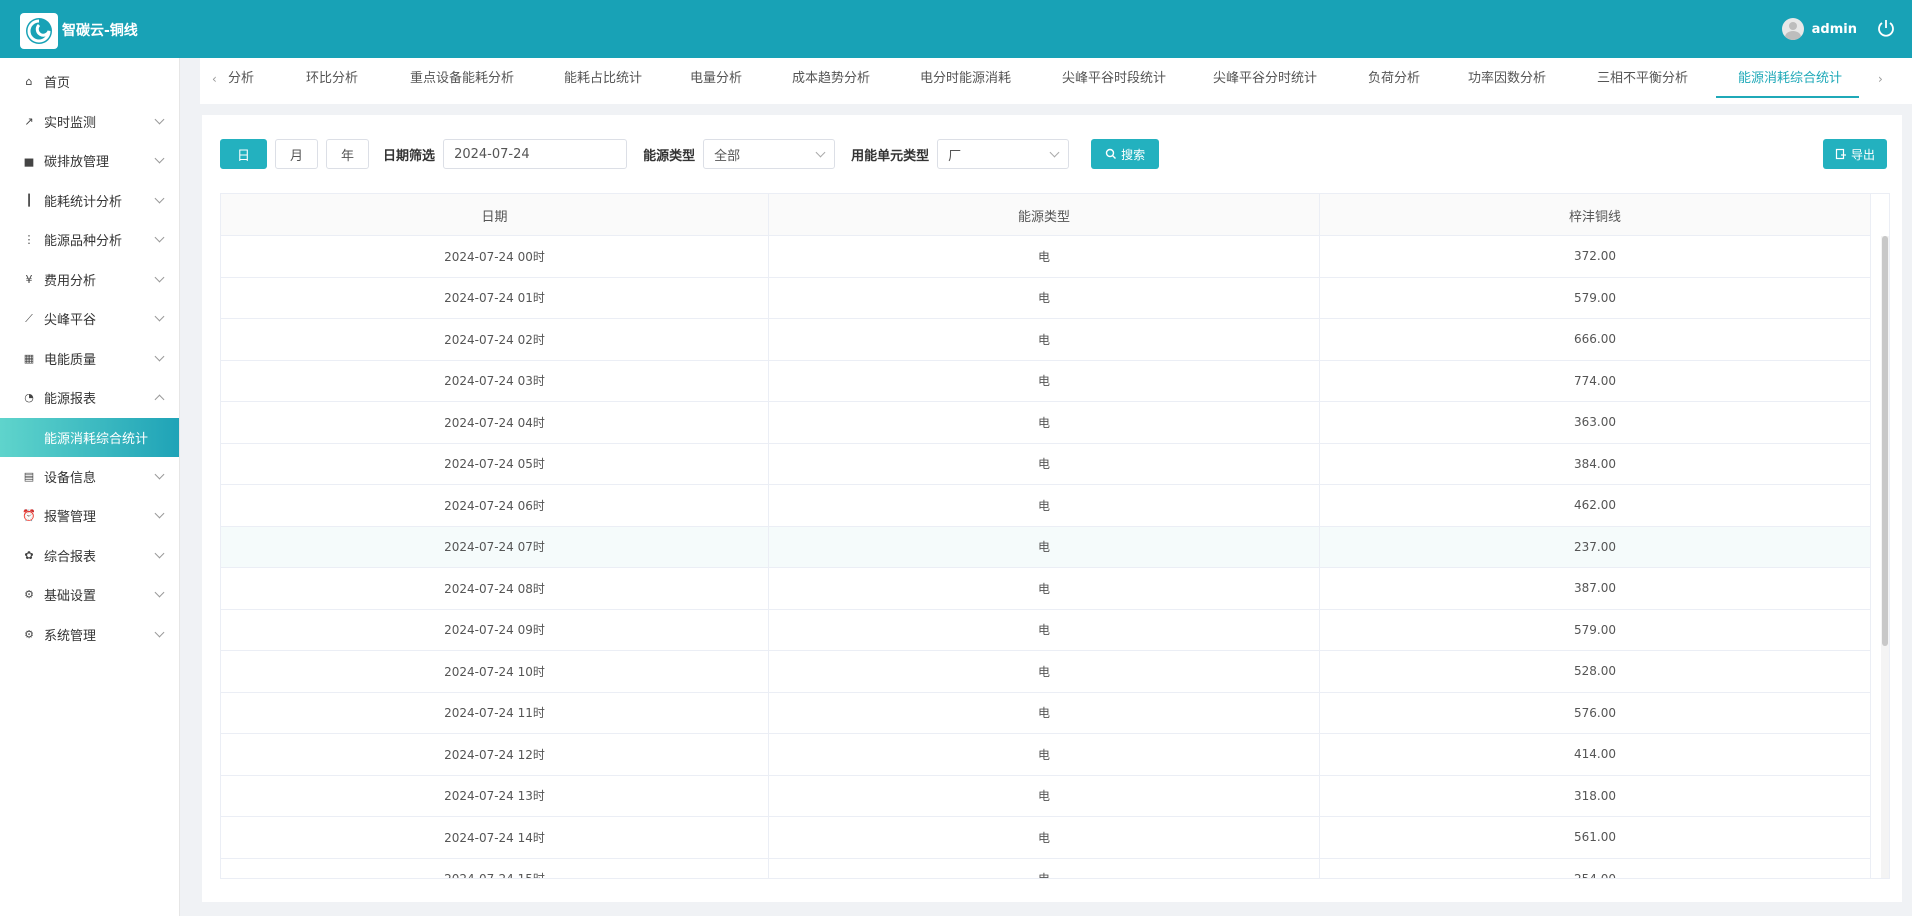  I want to click on table-row: 2024-07-24 13时电 318.00, so click(1046, 796).